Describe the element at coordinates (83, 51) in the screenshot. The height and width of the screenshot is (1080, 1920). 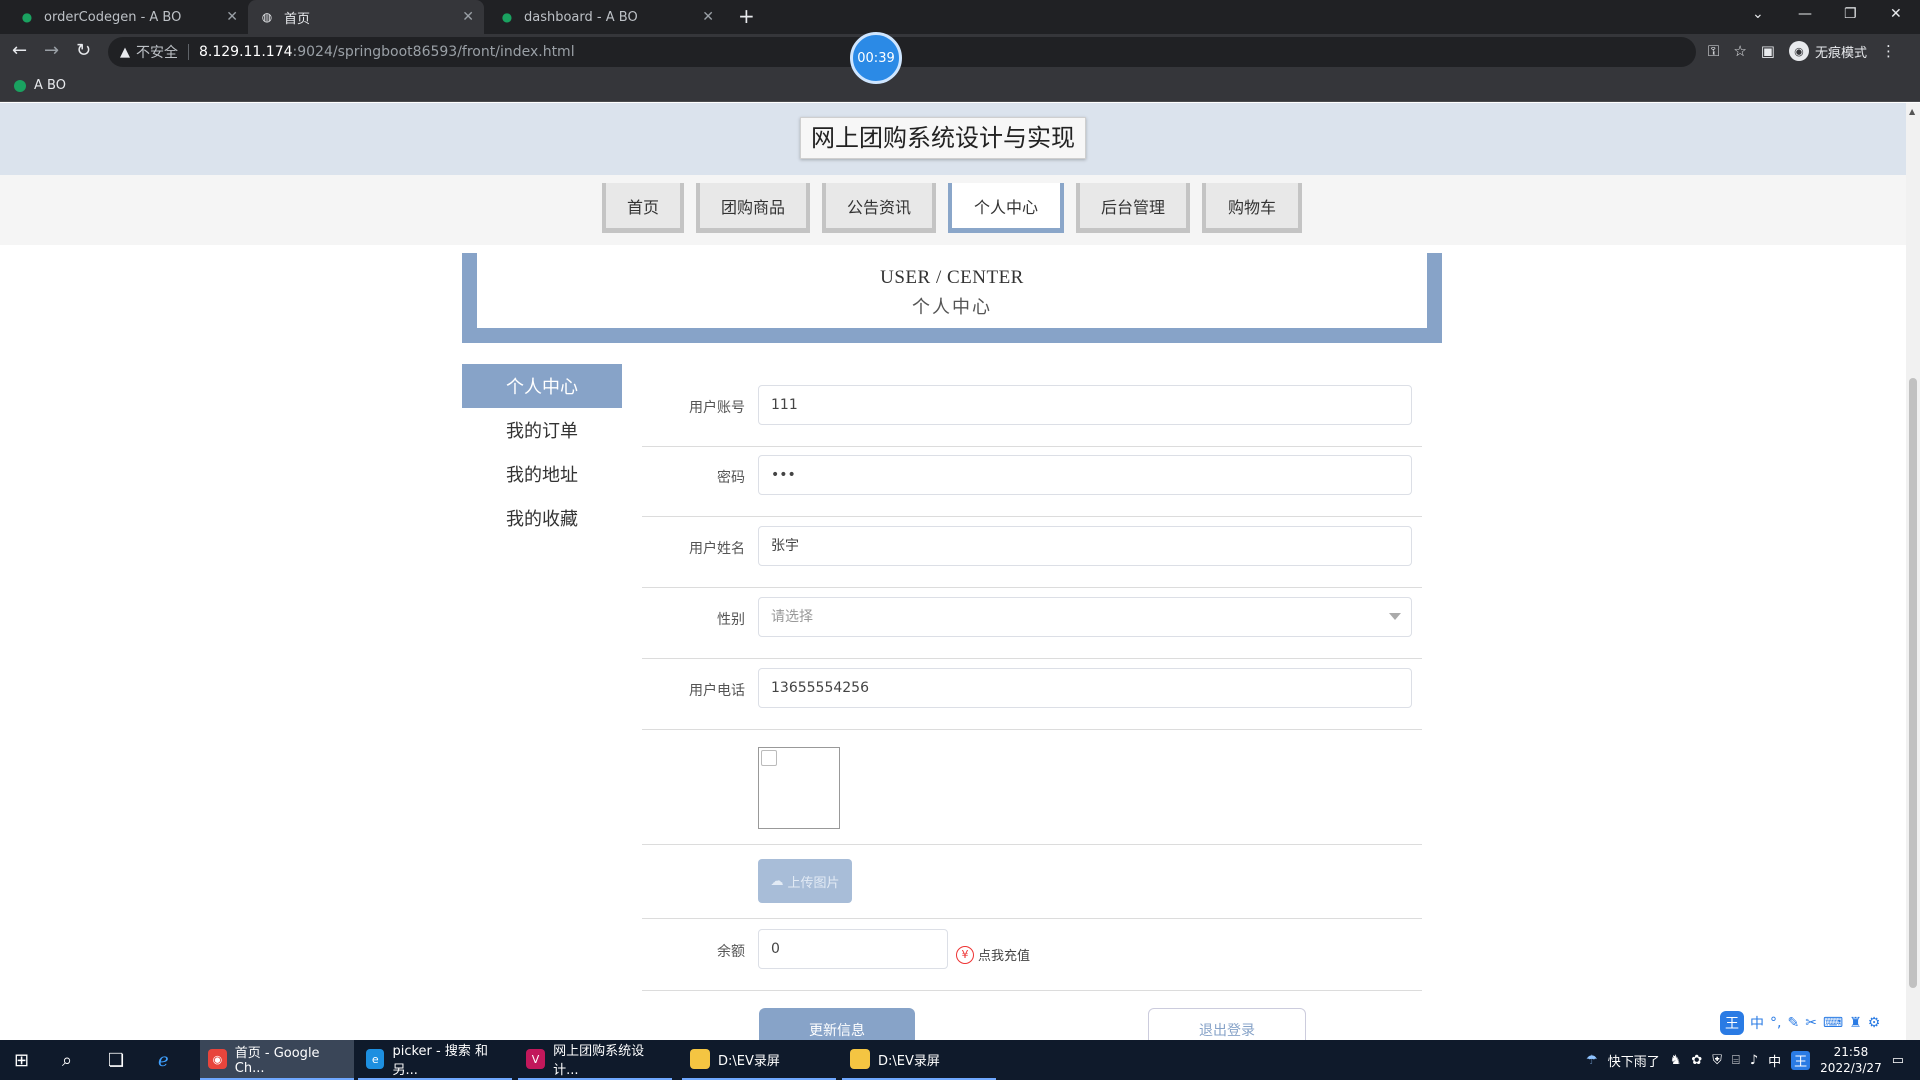
I see `reload-icon: ↻` at that location.